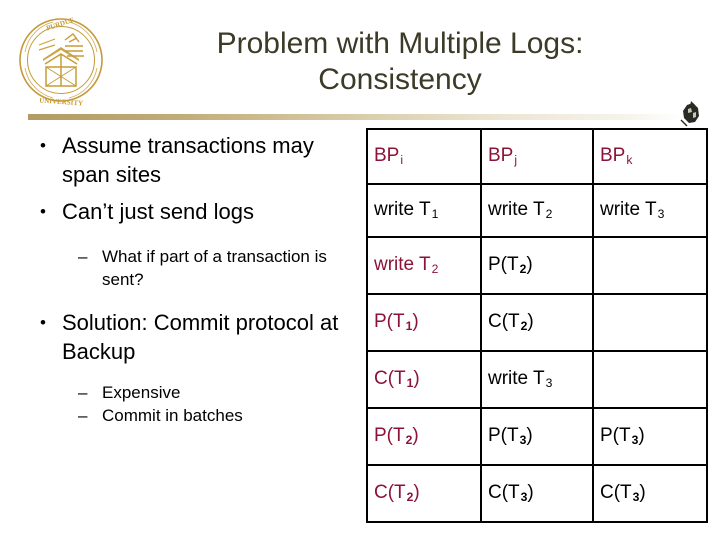 This screenshot has height=540, width=720. I want to click on table-row: write T1 write T2 write T3, so click(537, 210).